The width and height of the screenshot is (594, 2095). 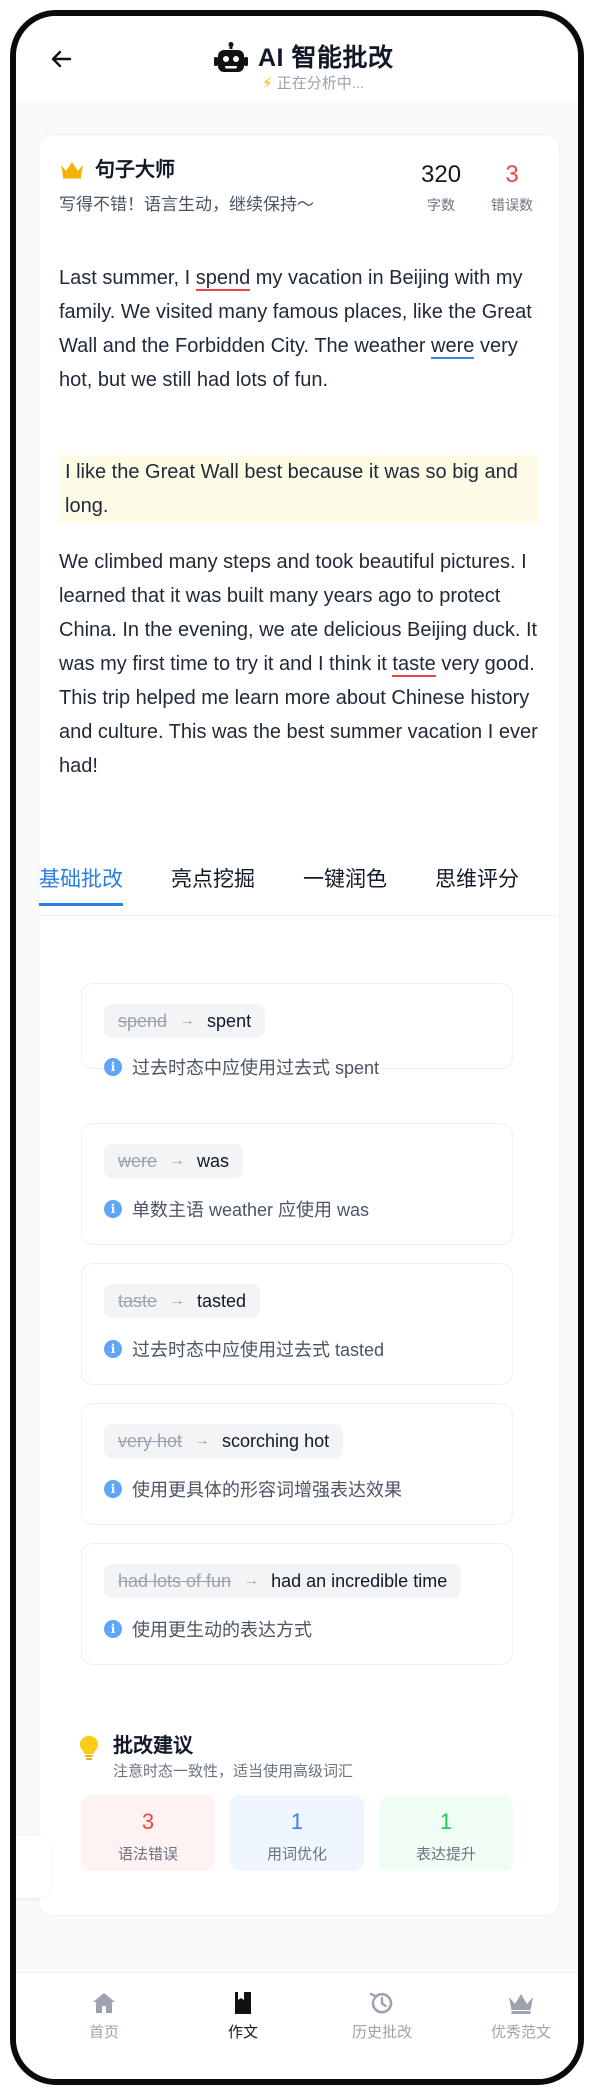 What do you see at coordinates (446, 1833) in the screenshot?
I see `expression-boost-box: 1 表达提升` at bounding box center [446, 1833].